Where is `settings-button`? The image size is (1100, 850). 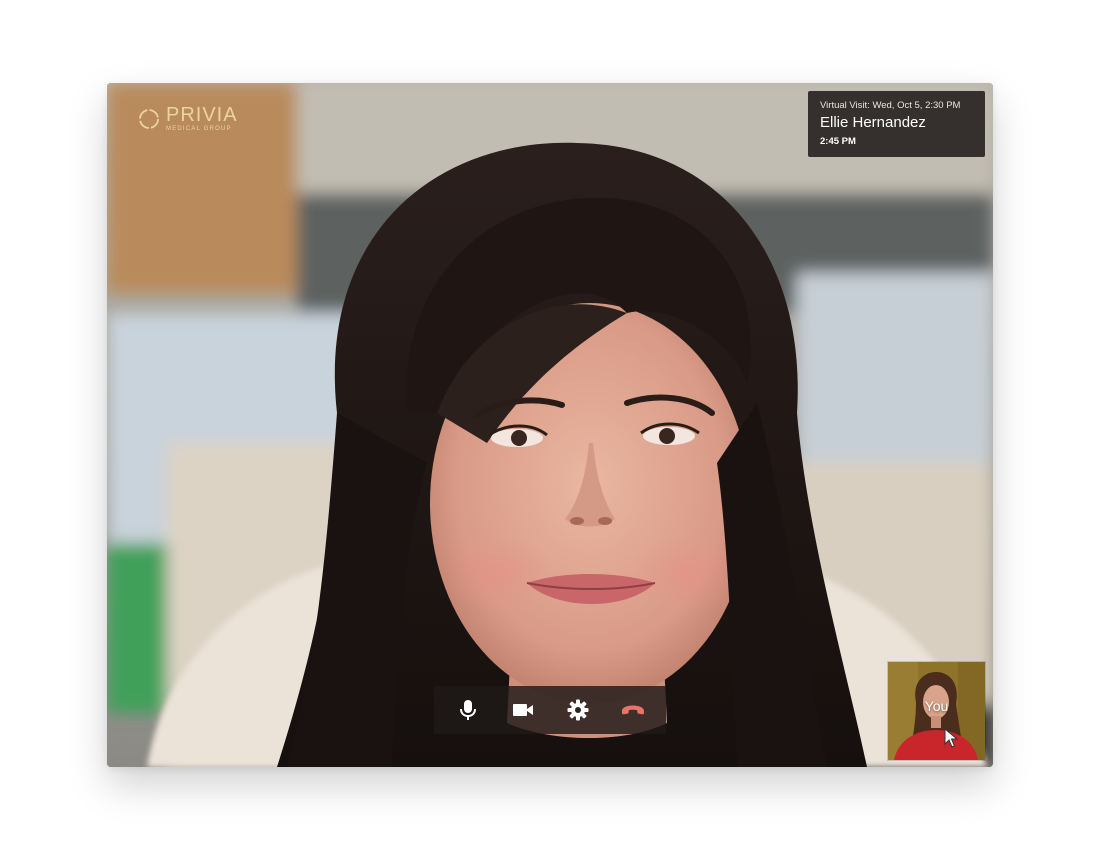
settings-button is located at coordinates (578, 710).